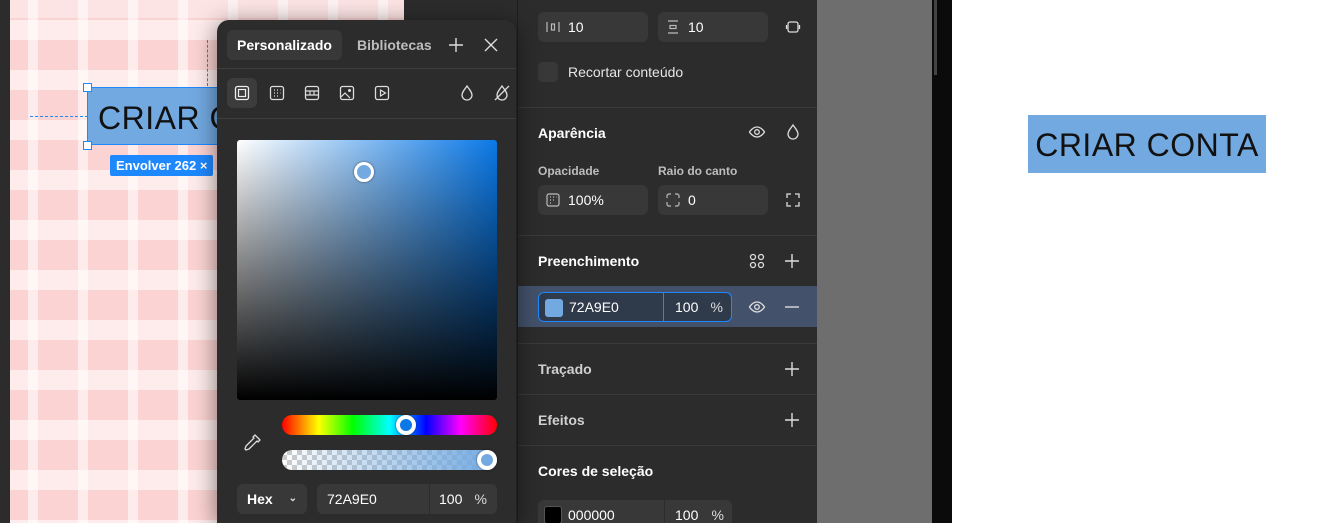  Describe the element at coordinates (942, 261) in the screenshot. I see `scrollbar-track` at that location.